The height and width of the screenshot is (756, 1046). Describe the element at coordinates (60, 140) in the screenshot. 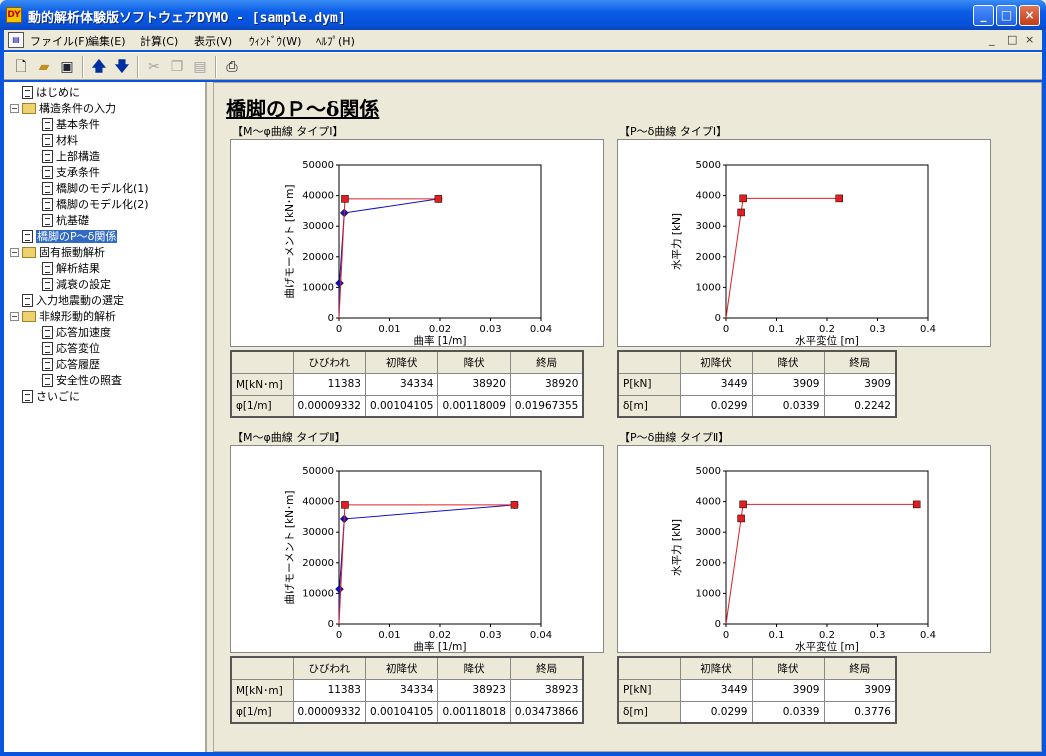

I see `tree-item: 材料` at that location.